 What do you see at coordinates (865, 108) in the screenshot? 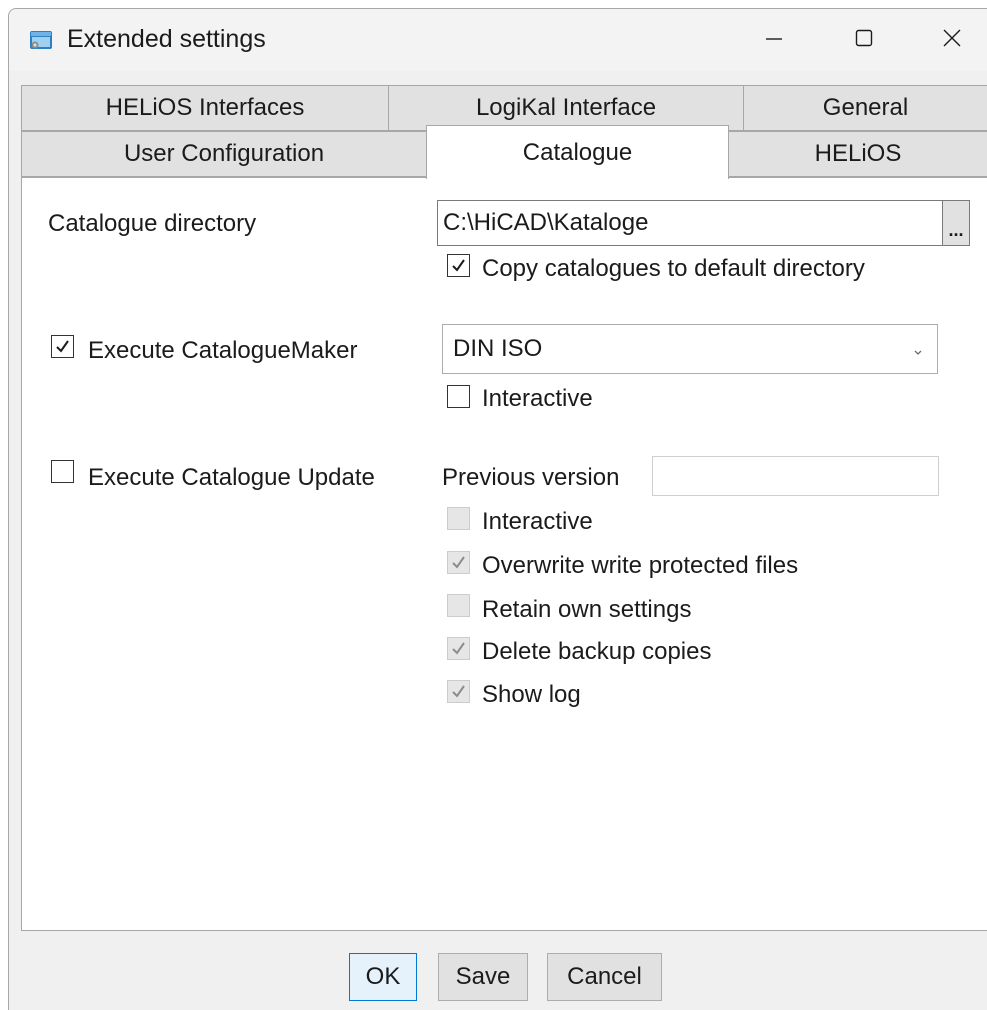
I see `tab-general: General` at bounding box center [865, 108].